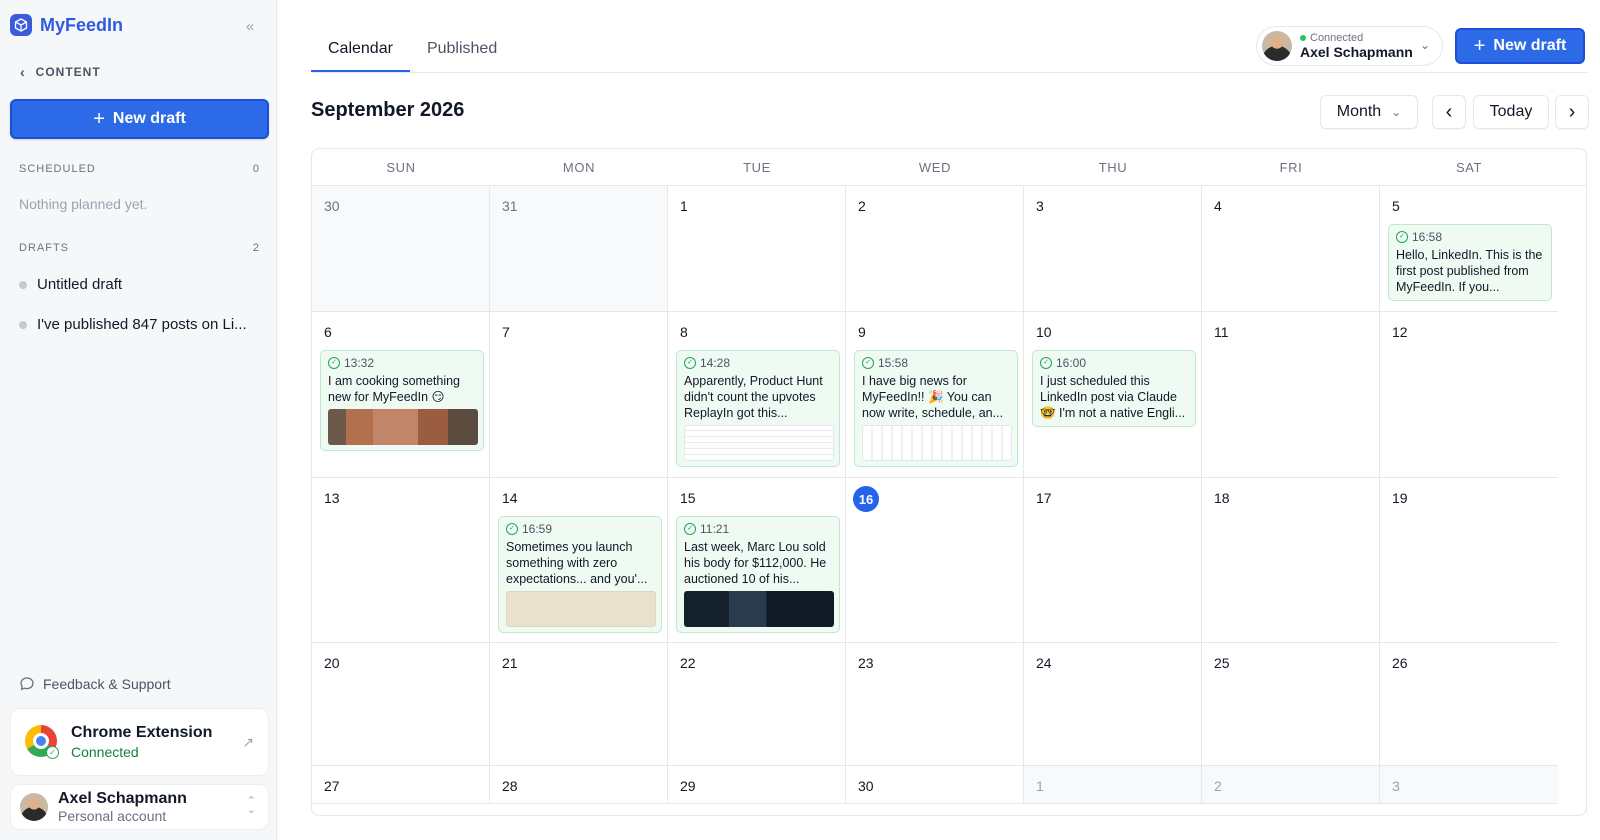  What do you see at coordinates (34, 807) in the screenshot?
I see `avatar` at bounding box center [34, 807].